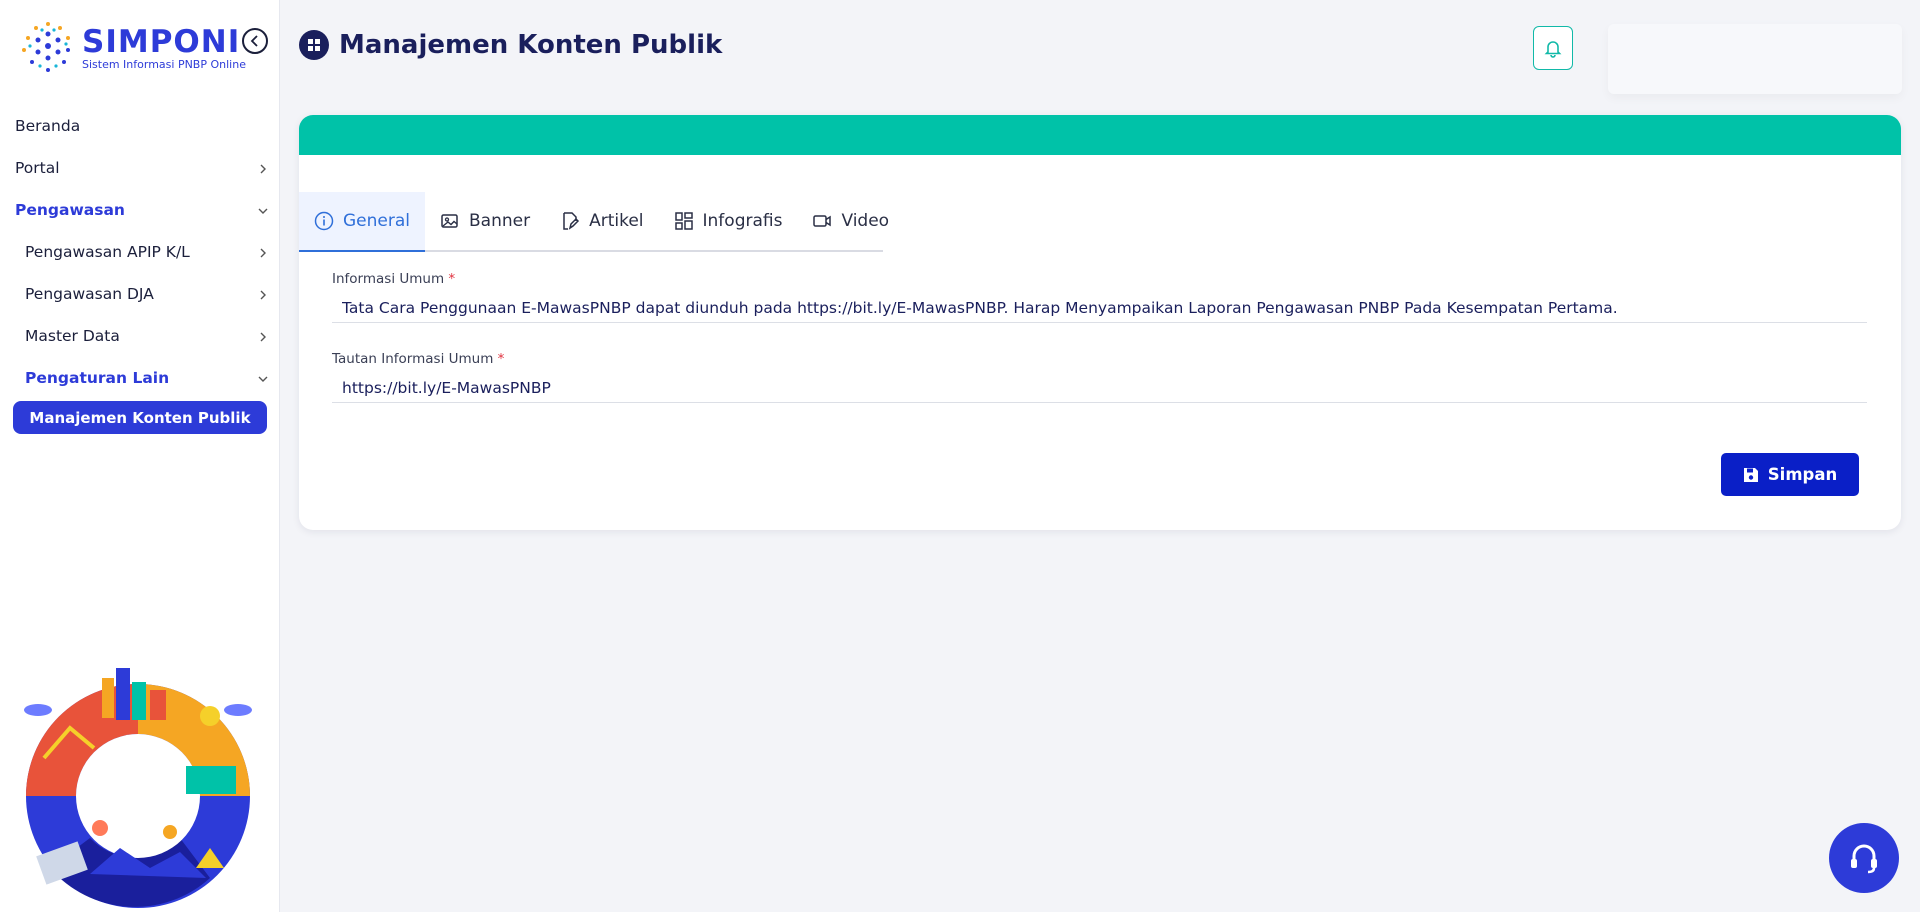 This screenshot has width=1920, height=912. What do you see at coordinates (164, 64) in the screenshot?
I see `logo-subtitle: Sistem Informasi PNBP Online` at bounding box center [164, 64].